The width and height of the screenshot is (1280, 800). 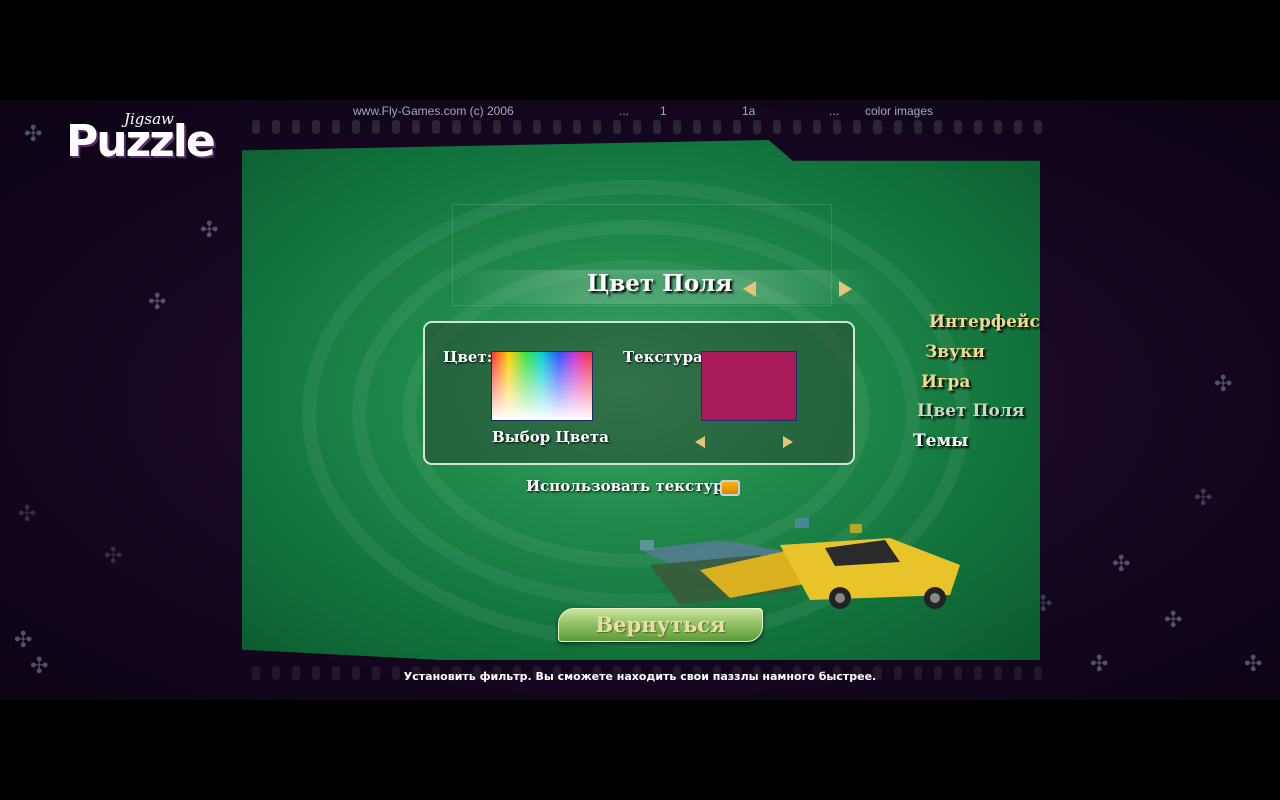 What do you see at coordinates (788, 442) in the screenshot?
I see `texture-next-arrow-icon` at bounding box center [788, 442].